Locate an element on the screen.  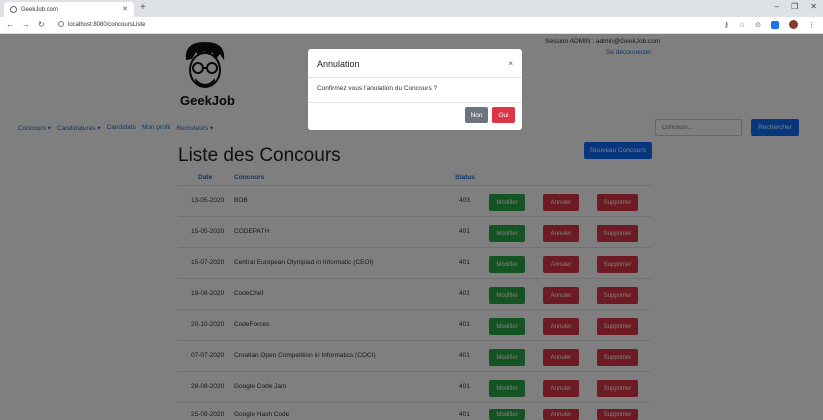
modal-message: Confirmez vous l'anulation du Concours ? is located at coordinates (377, 88).